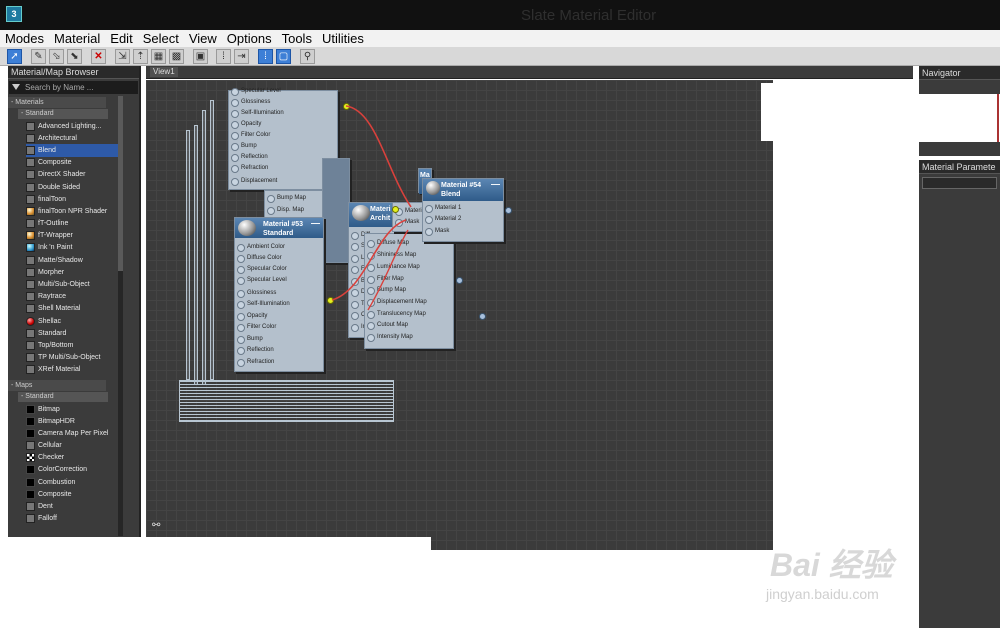 The height and width of the screenshot is (628, 1000). I want to click on menu-view: View, so click(203, 38).